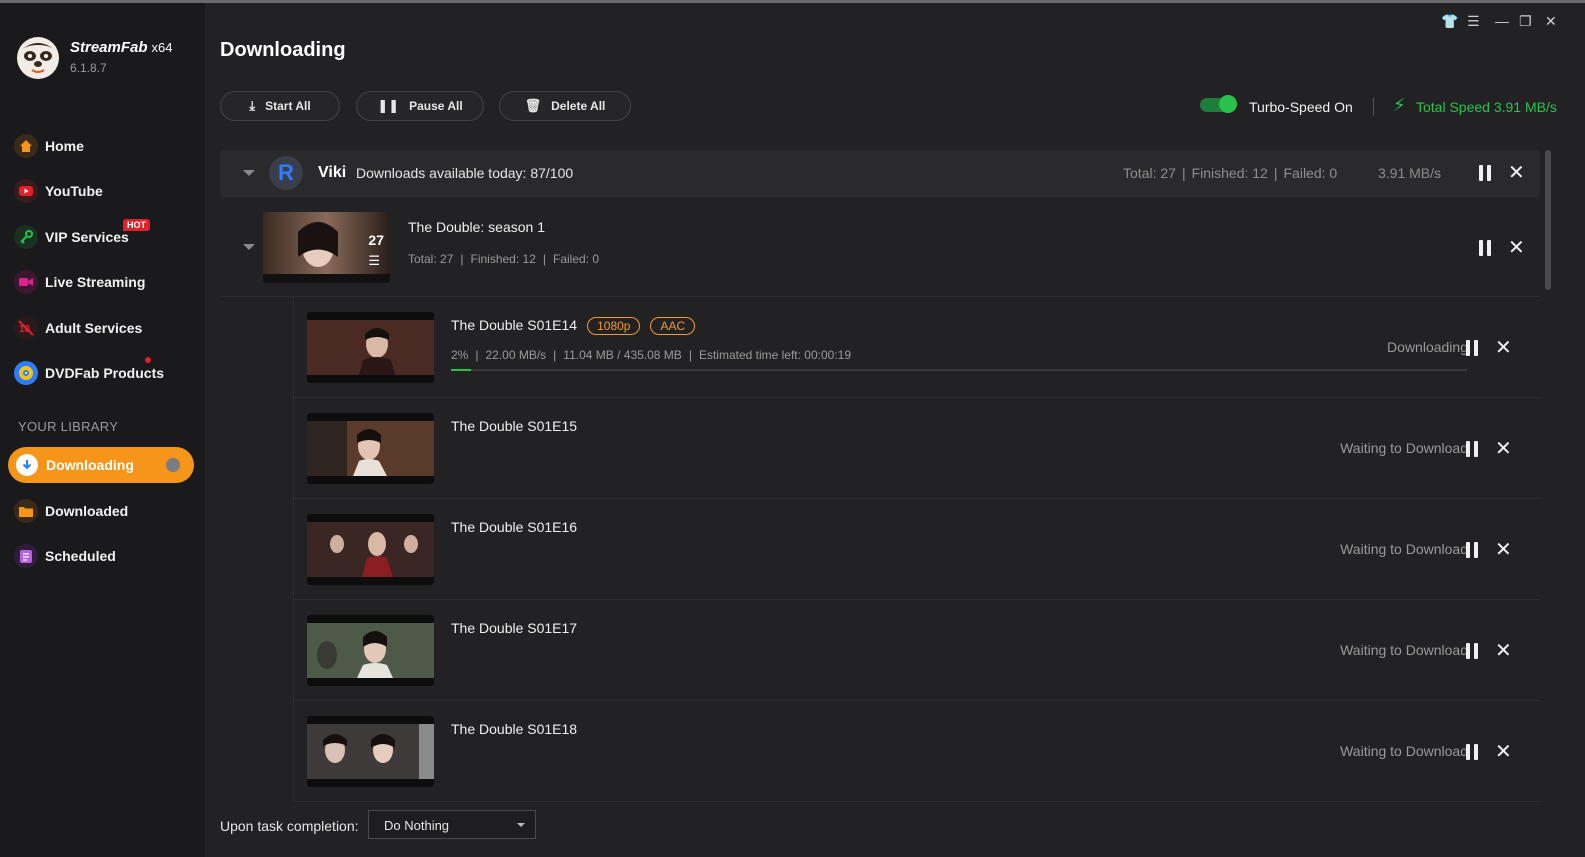 The image size is (1585, 857). I want to click on episode-status: Downloading, so click(1427, 347).